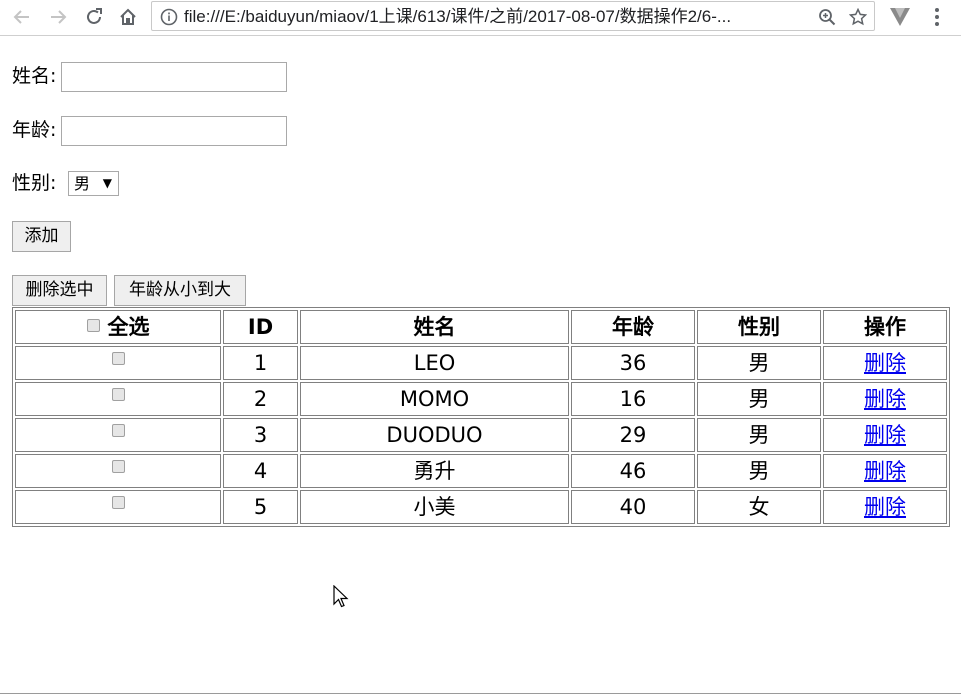 This screenshot has height=695, width=961. I want to click on sort-age-button: 年龄从小到大, so click(180, 290).